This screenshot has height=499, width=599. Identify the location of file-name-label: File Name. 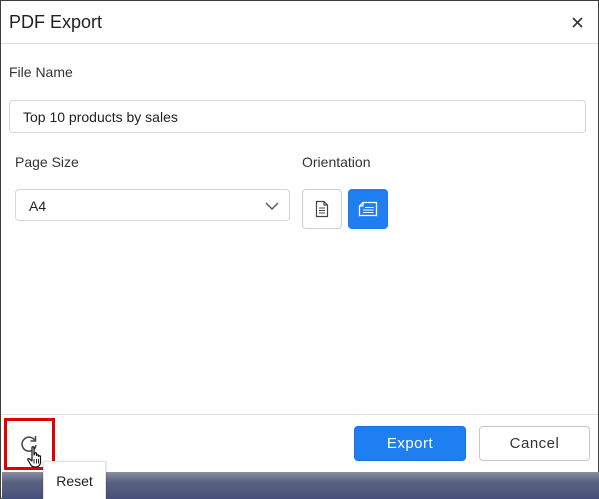
(41, 72).